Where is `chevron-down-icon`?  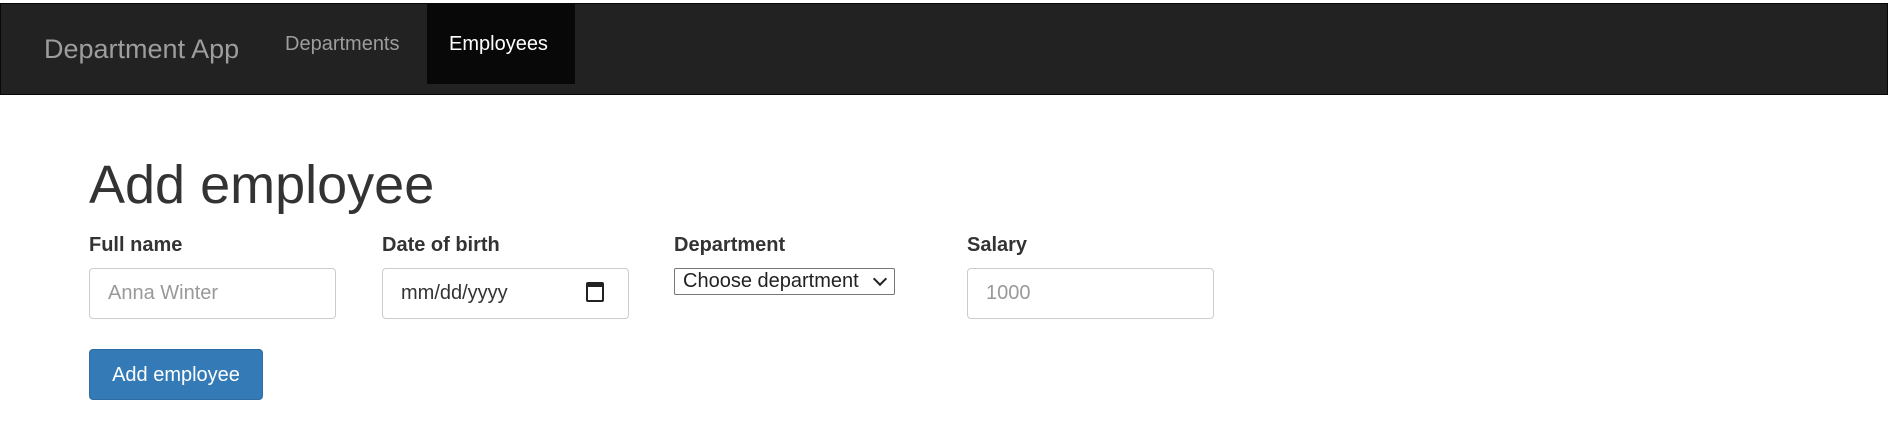 chevron-down-icon is located at coordinates (880, 279).